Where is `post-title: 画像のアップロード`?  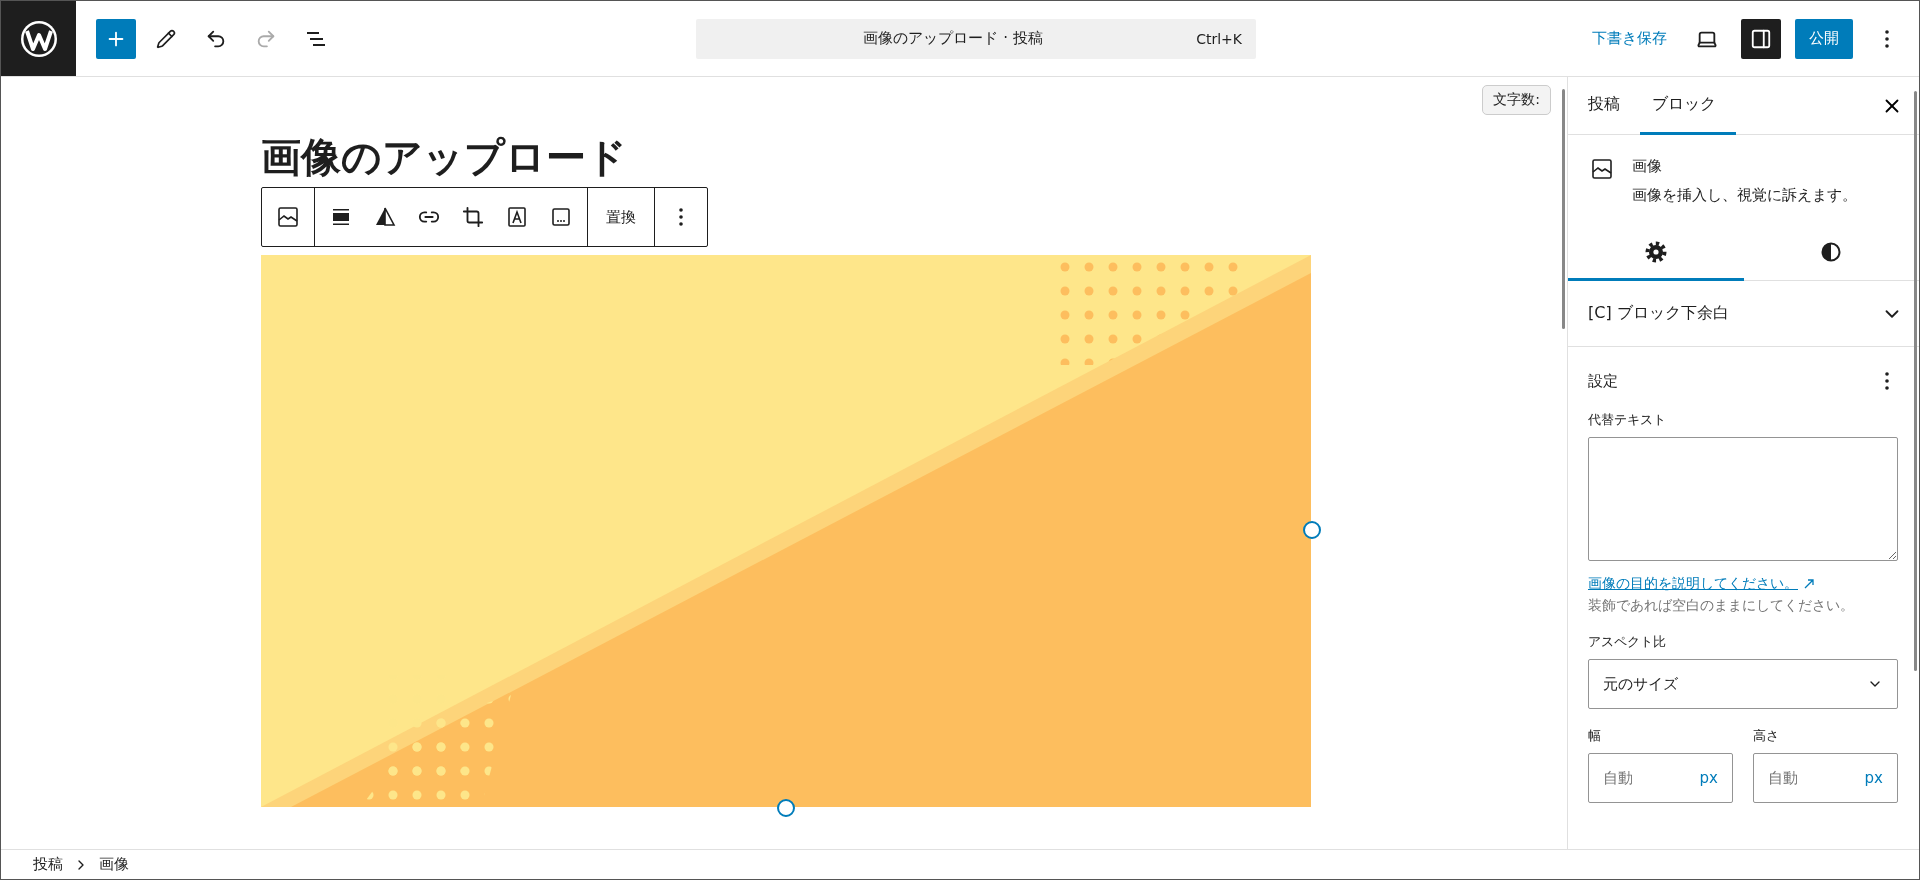
post-title: 画像のアップロード is located at coordinates (444, 157).